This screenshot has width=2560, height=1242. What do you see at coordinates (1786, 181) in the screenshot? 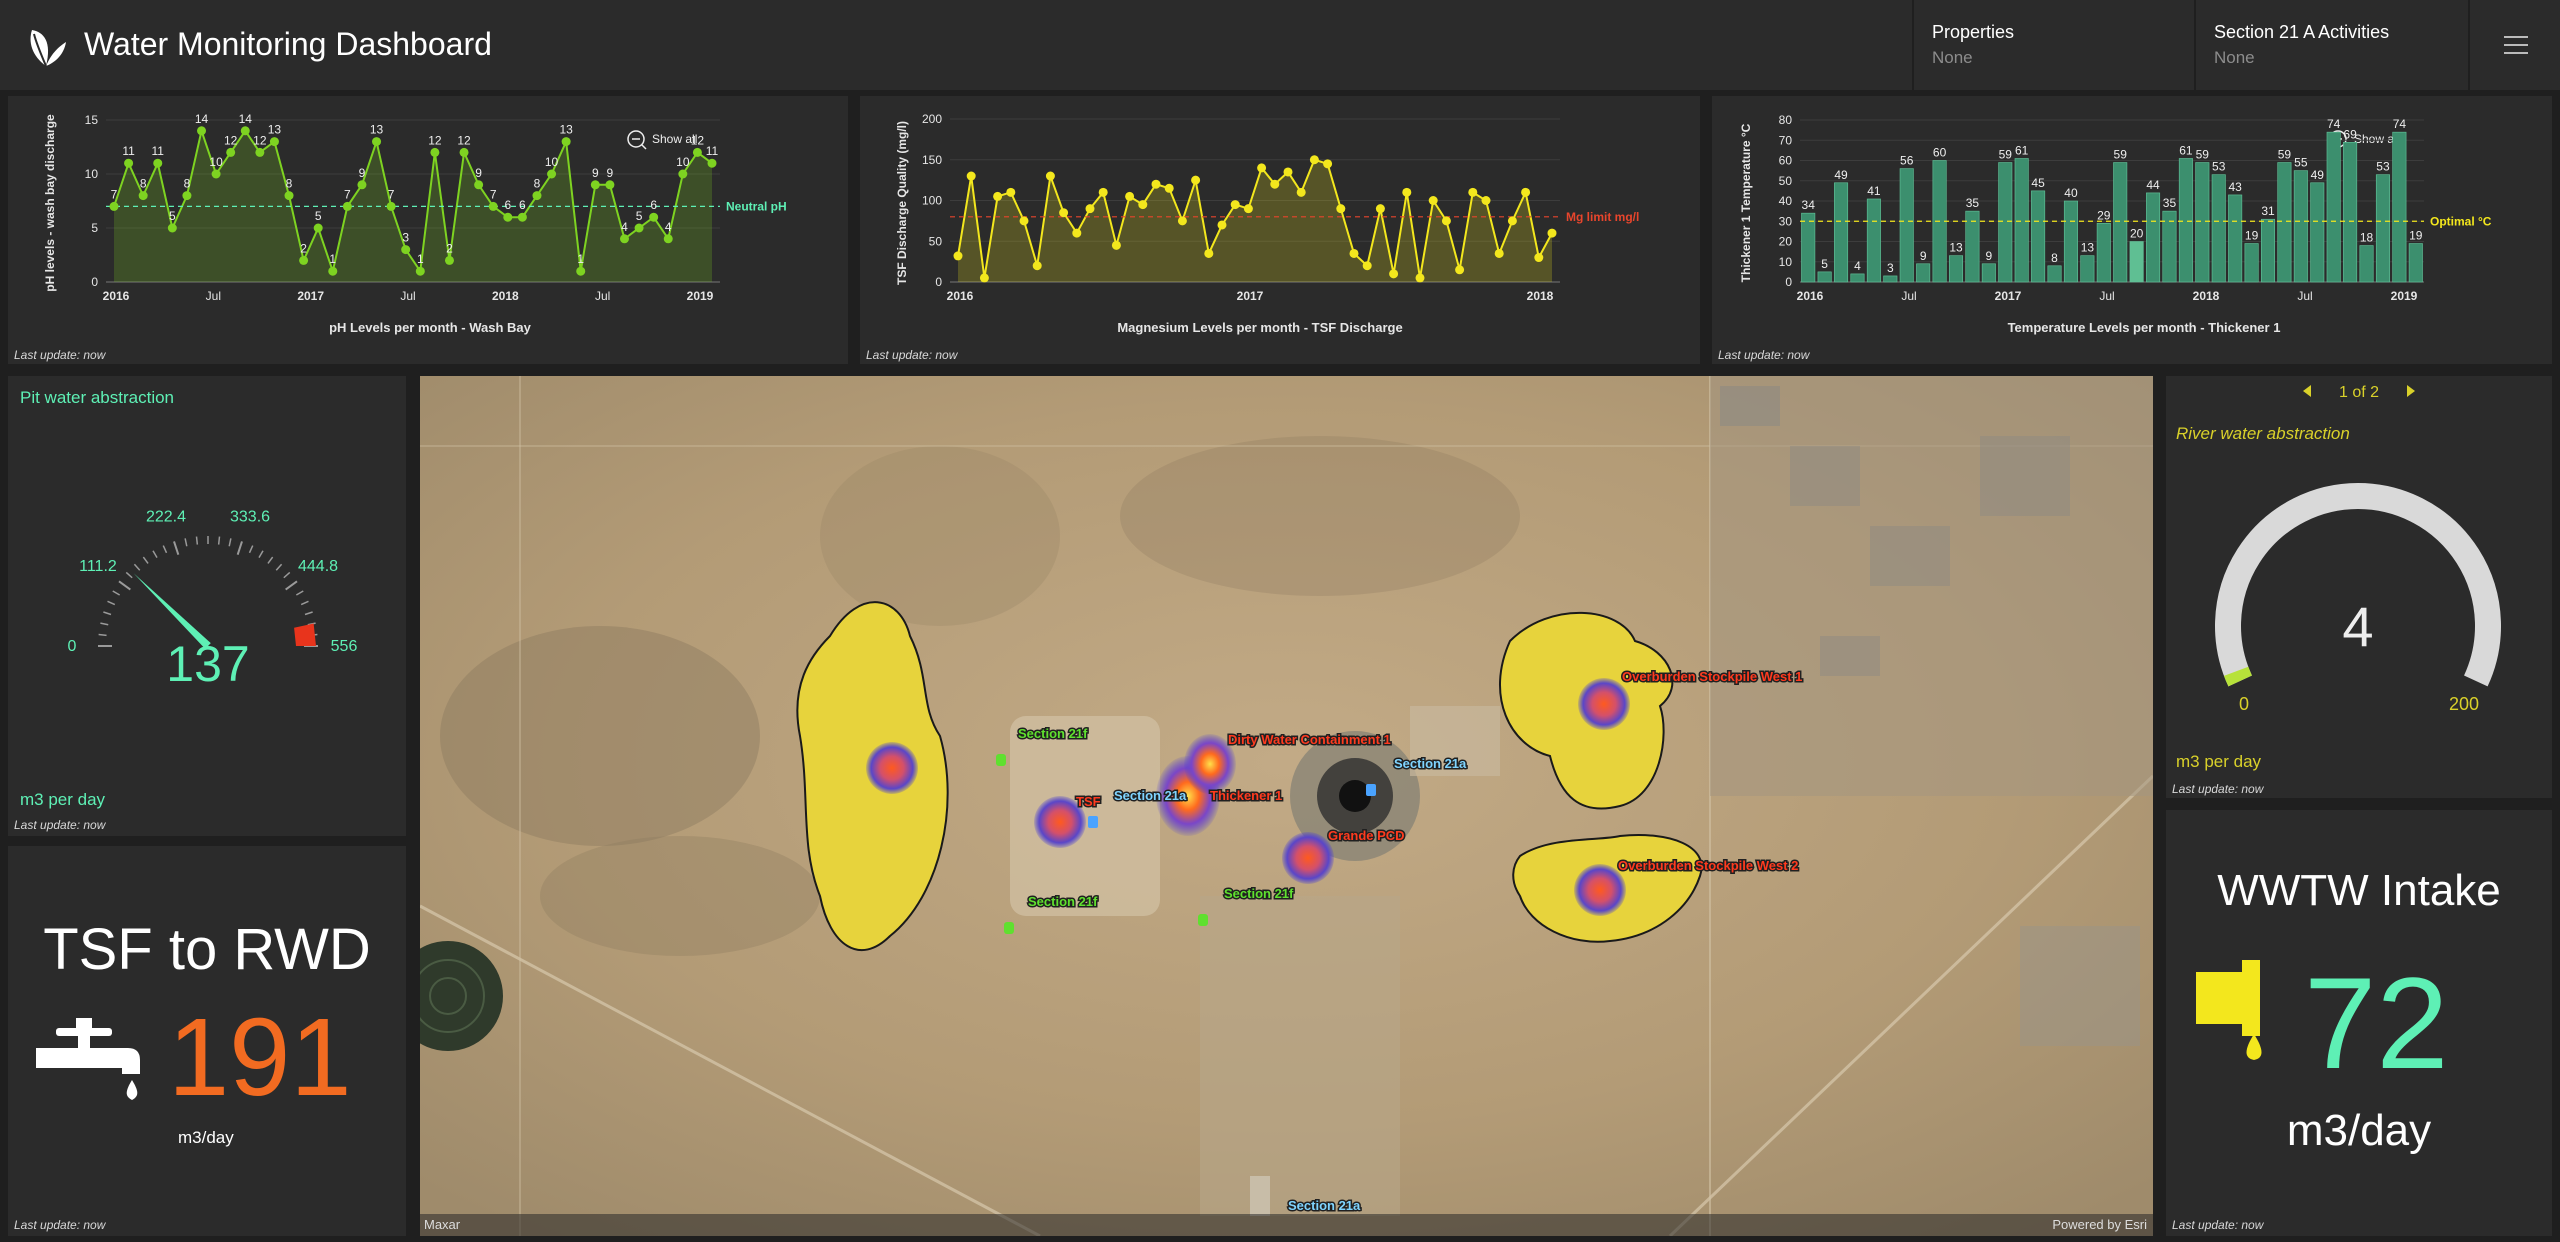
I see `temp-y-tick: 50` at bounding box center [1786, 181].